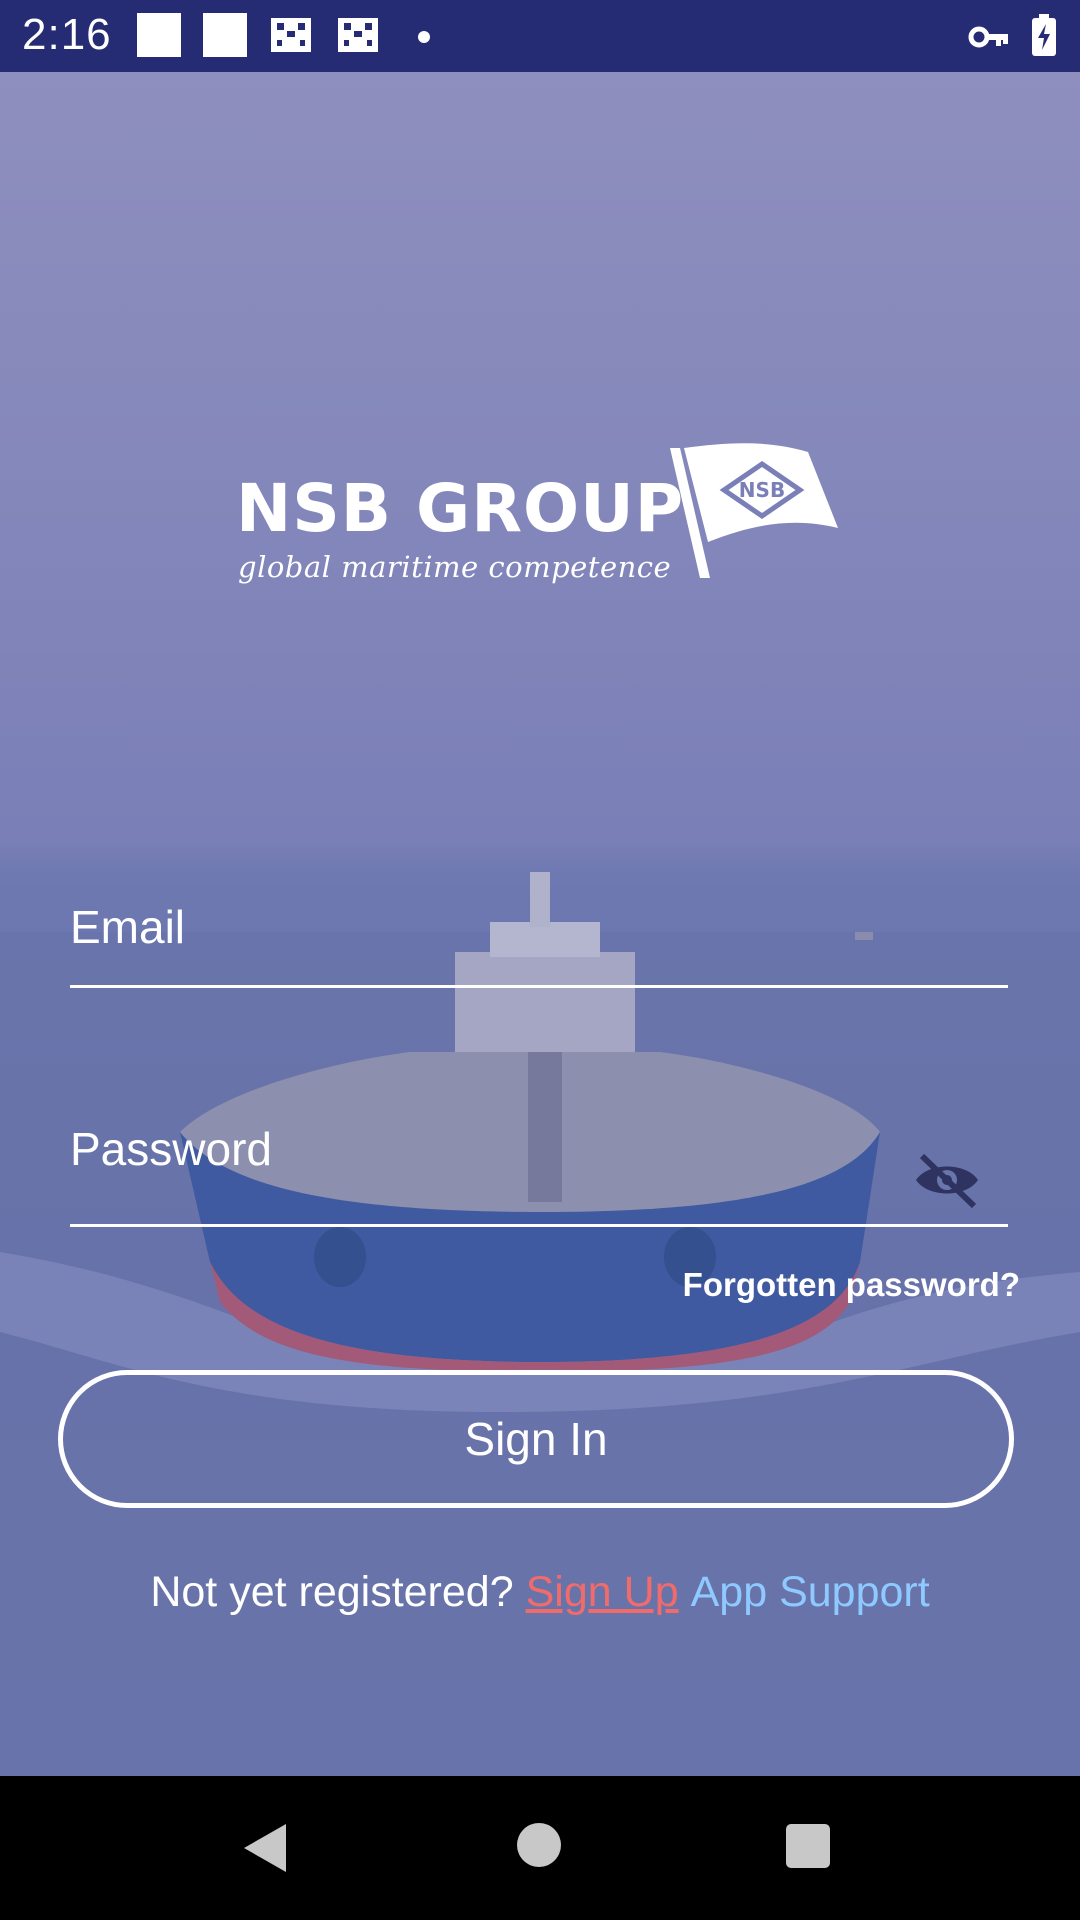  Describe the element at coordinates (602, 1592) in the screenshot. I see `sign-up-link: Sign Up` at that location.